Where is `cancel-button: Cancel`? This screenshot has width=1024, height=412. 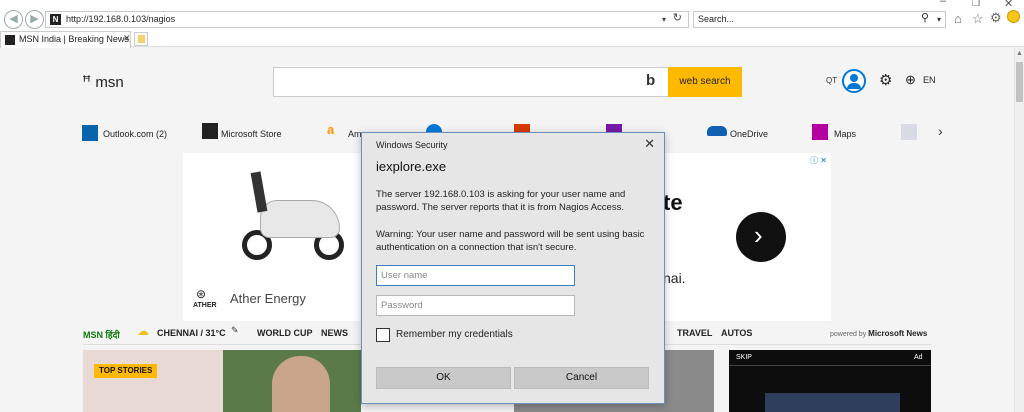
cancel-button: Cancel is located at coordinates (581, 378).